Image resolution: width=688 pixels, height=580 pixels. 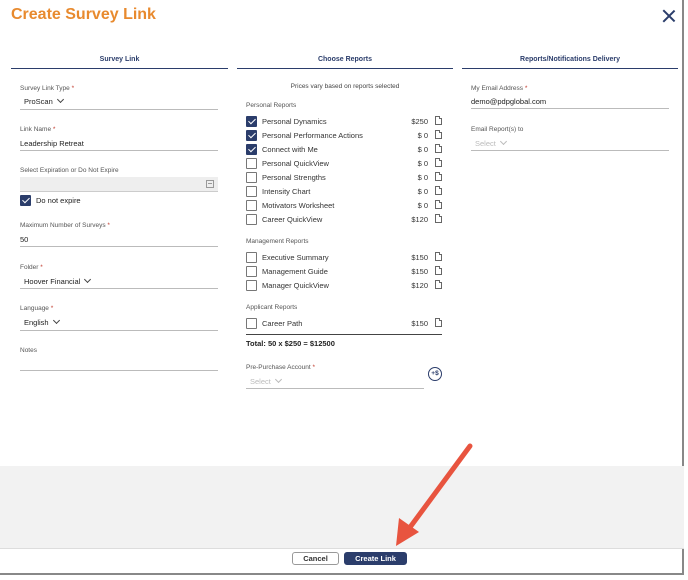 I want to click on link-type-label: Survey Link Type *, so click(x=47, y=88).